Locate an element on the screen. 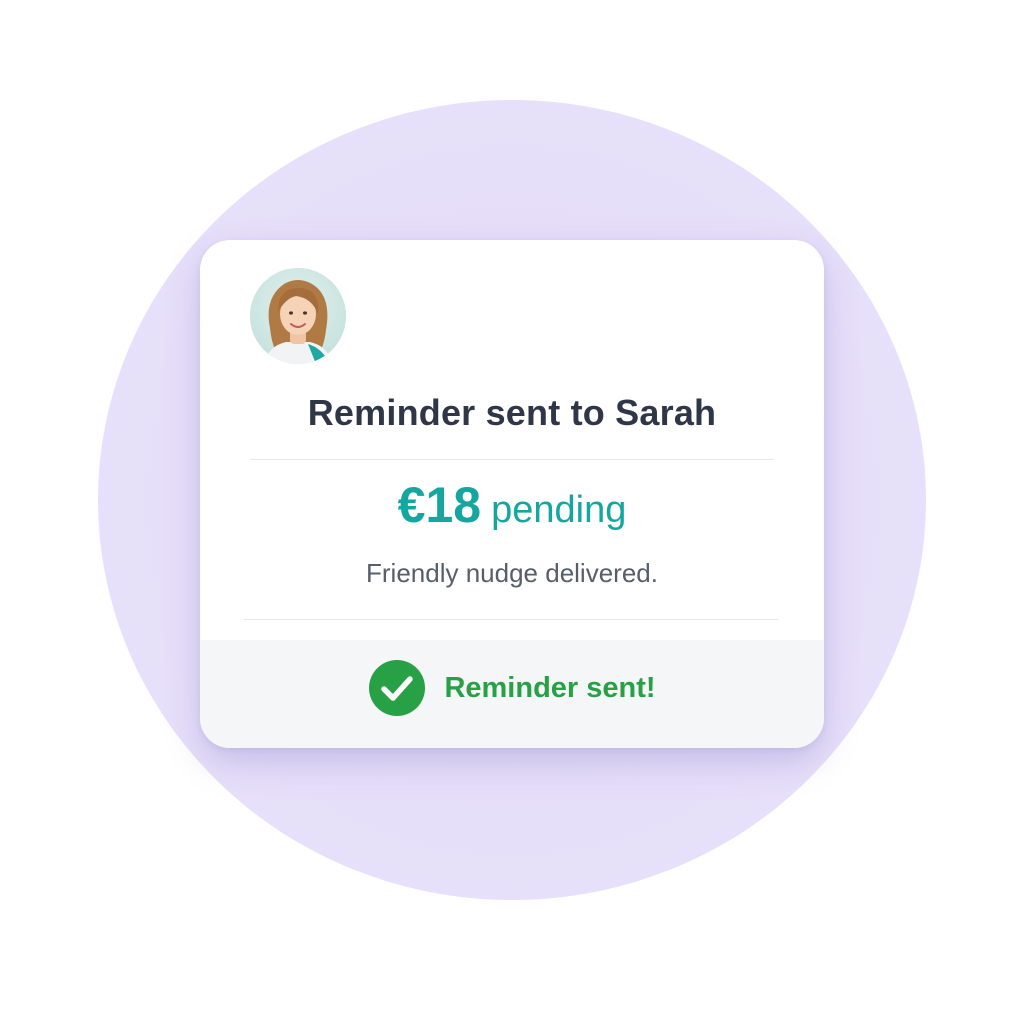  person-photo-avatar-icon is located at coordinates (298, 316).